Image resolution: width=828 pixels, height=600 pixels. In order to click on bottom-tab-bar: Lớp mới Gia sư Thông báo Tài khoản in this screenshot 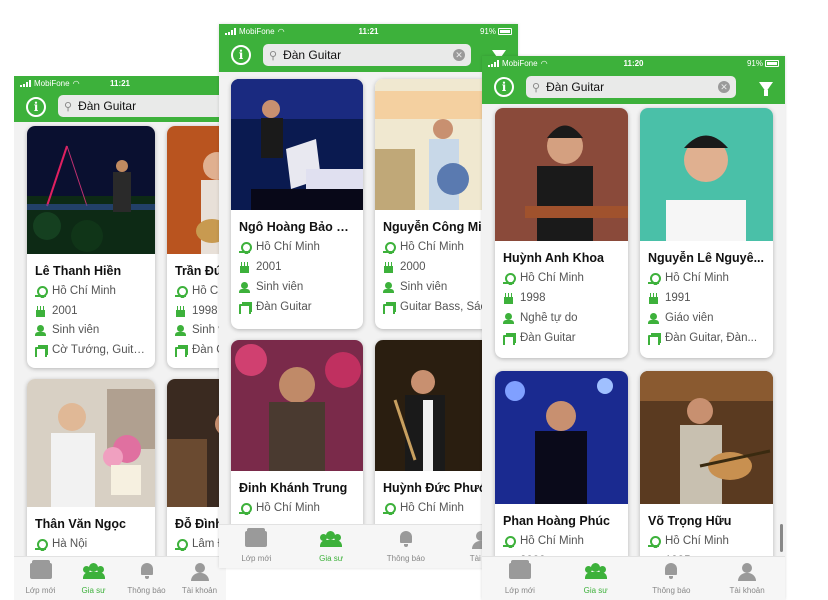, I will do `click(633, 578)`.